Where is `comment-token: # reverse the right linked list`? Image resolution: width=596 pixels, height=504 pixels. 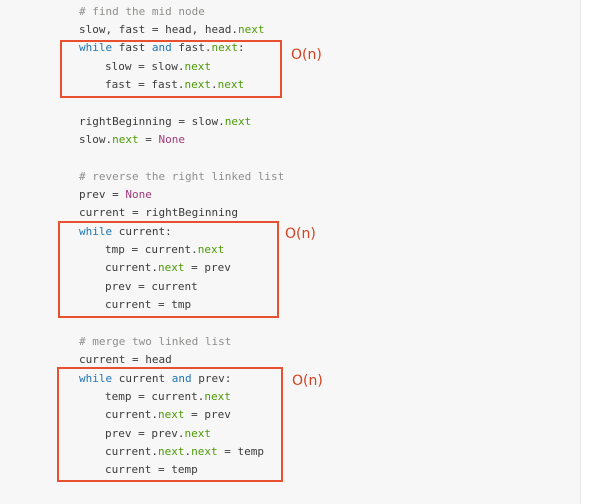
comment-token: # reverse the right linked list is located at coordinates (182, 176).